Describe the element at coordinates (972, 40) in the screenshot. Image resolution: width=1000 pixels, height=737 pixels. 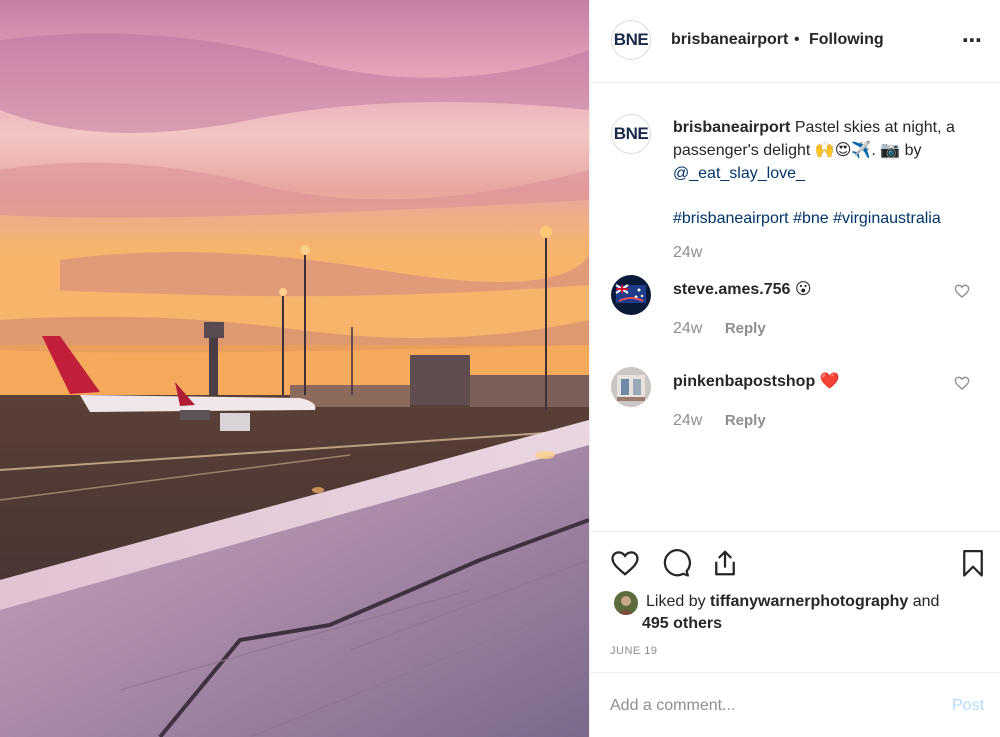
I see `more-options-icon: ⋯` at that location.